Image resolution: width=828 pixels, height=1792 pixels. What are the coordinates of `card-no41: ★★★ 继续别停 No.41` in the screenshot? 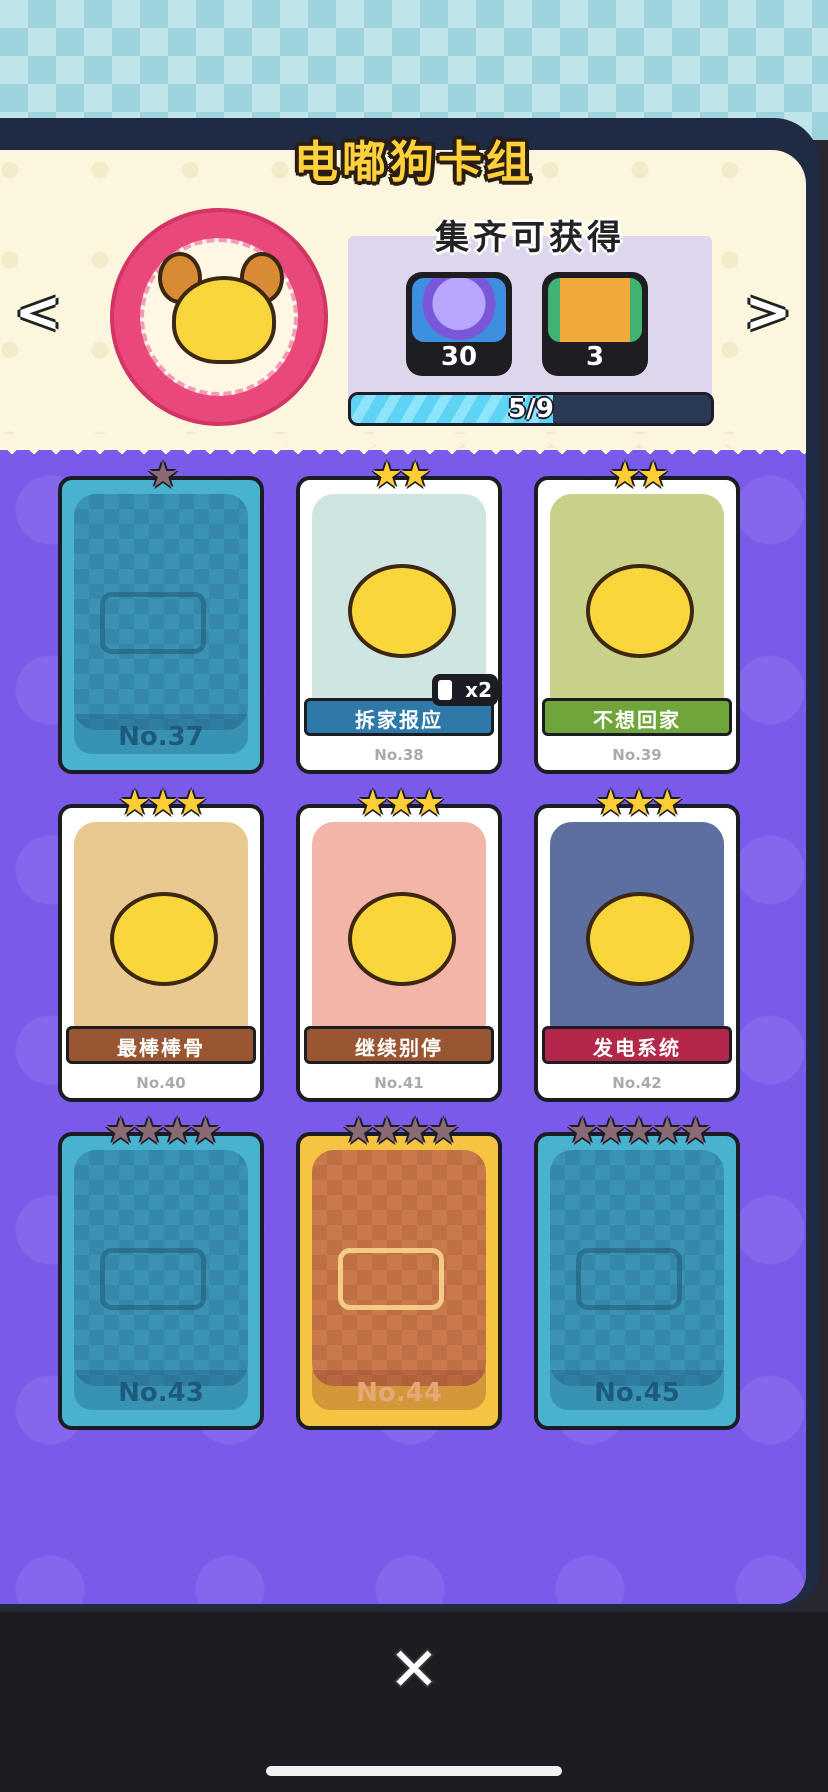 It's located at (399, 943).